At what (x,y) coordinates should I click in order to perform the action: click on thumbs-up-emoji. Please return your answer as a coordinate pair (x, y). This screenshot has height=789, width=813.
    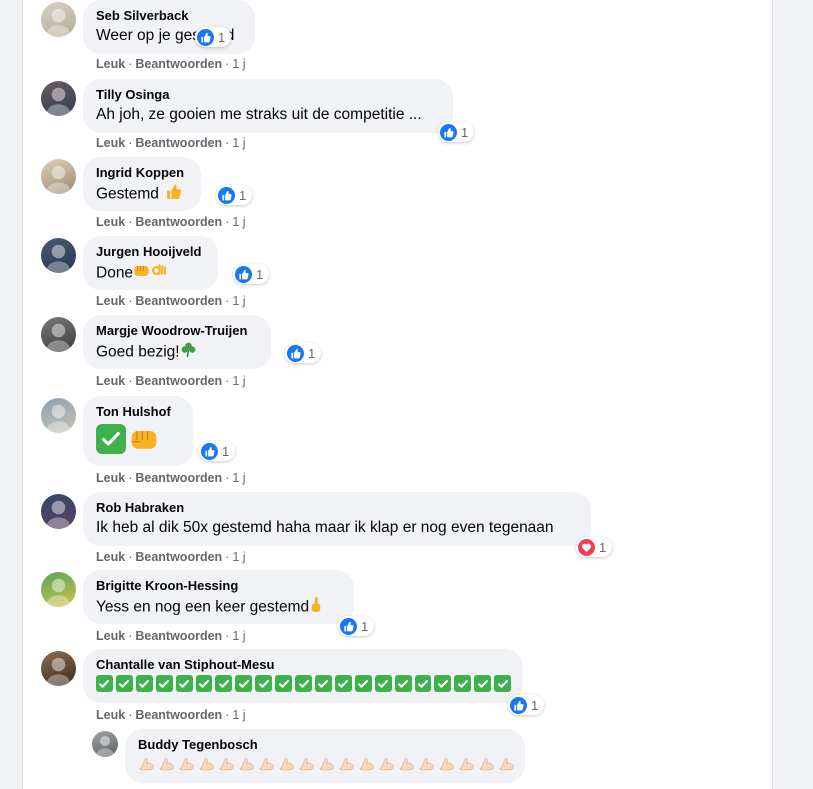
    Looking at the image, I should click on (173, 194).